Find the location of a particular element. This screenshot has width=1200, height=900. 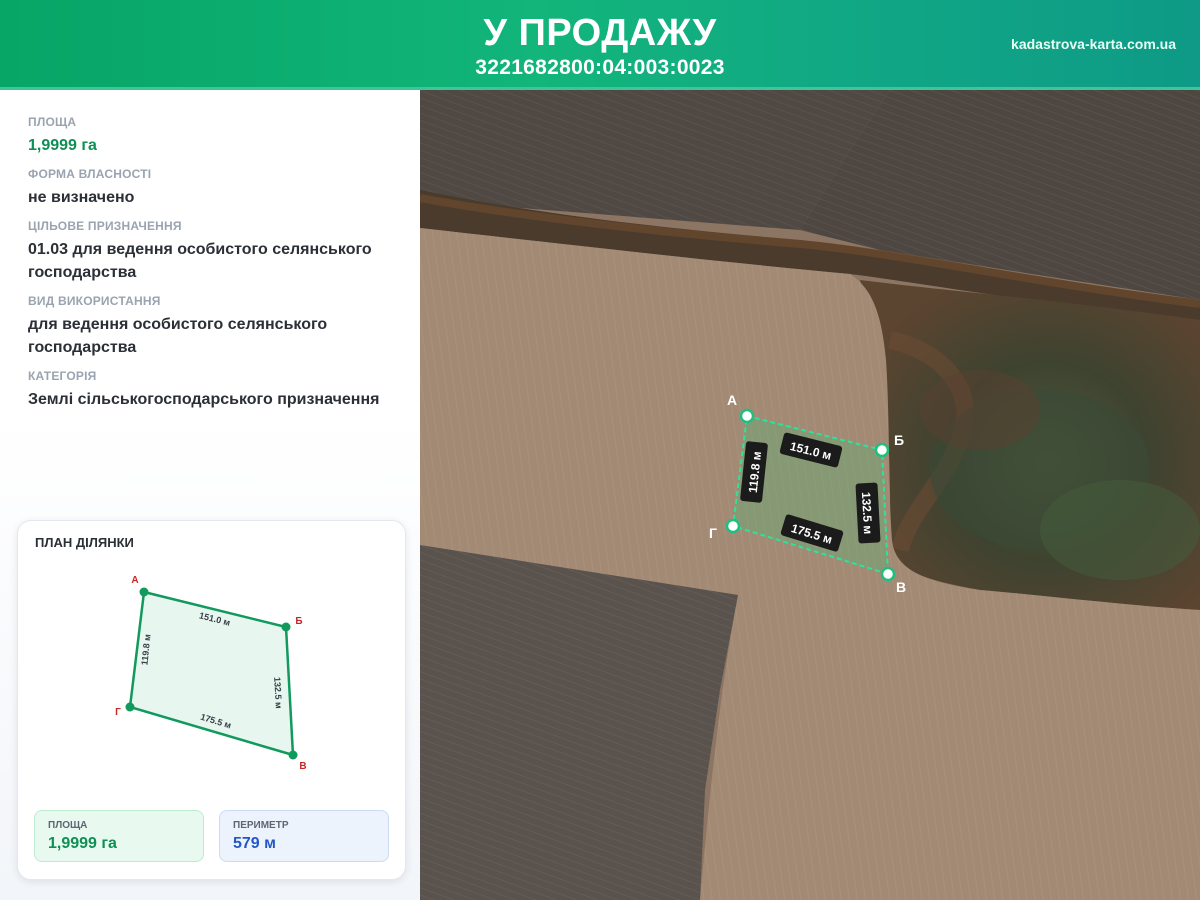

ownership-field: ФОРМА ВЛАСНОСТІ не визначено is located at coordinates (218, 188).